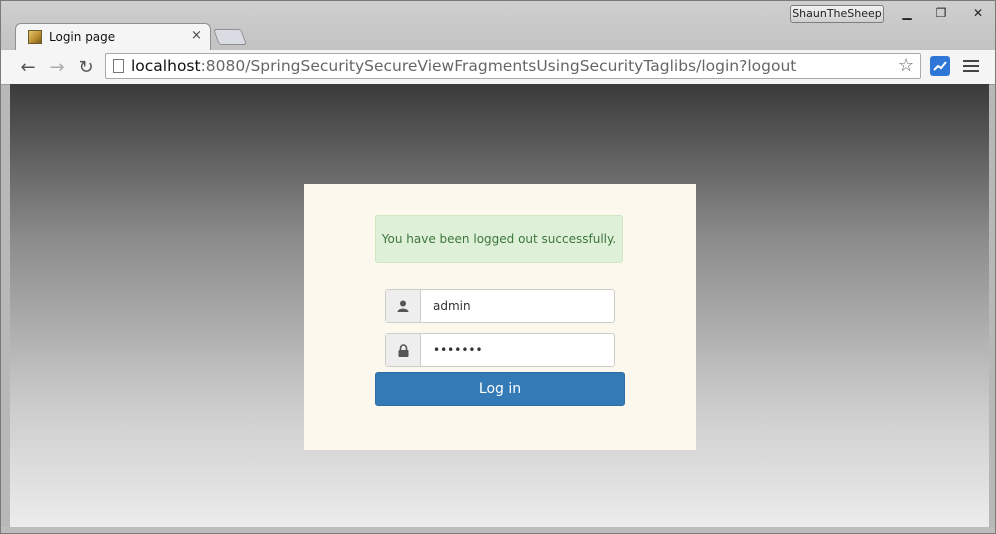  What do you see at coordinates (82, 37) in the screenshot?
I see `tab-title: Login page` at bounding box center [82, 37].